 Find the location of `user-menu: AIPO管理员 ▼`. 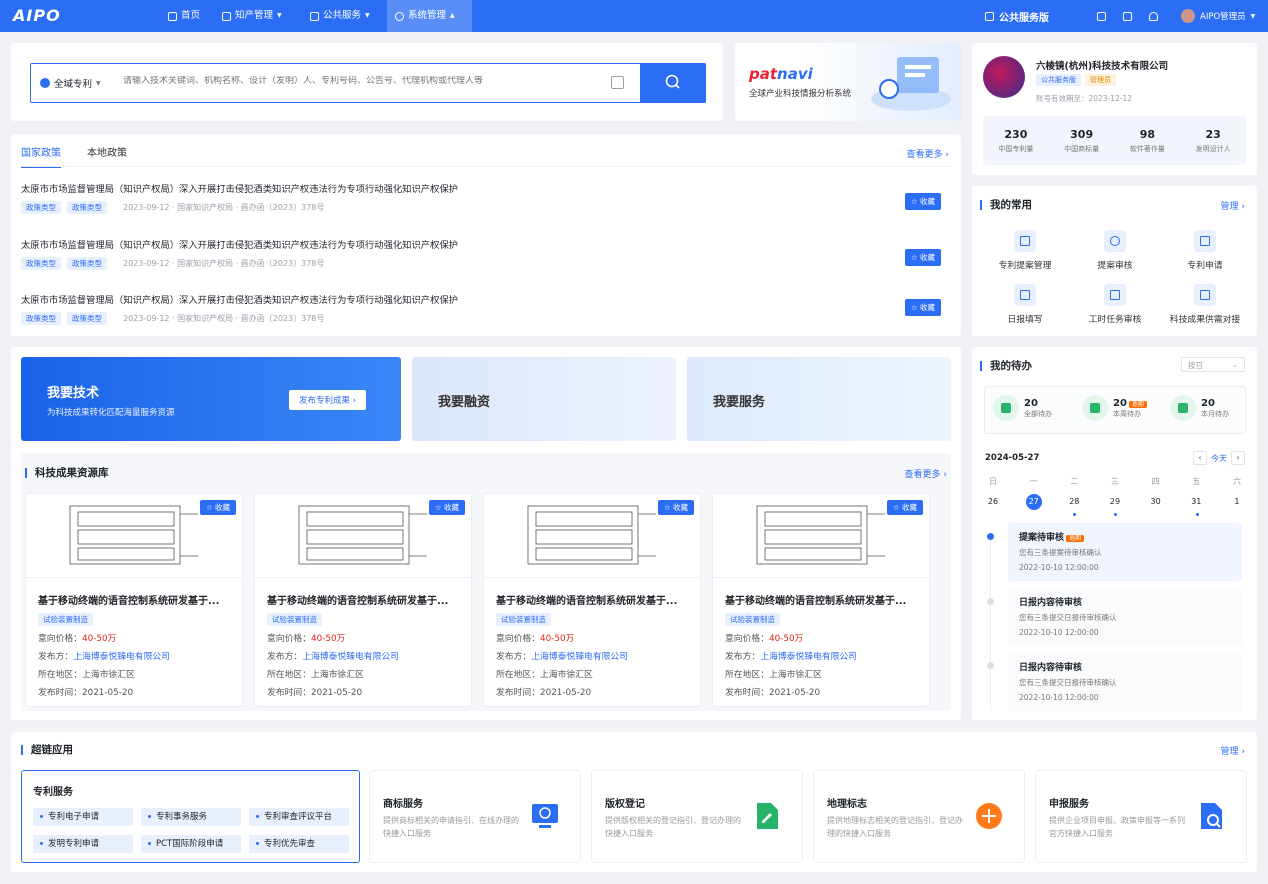

user-menu: AIPO管理员 ▼ is located at coordinates (1218, 16).